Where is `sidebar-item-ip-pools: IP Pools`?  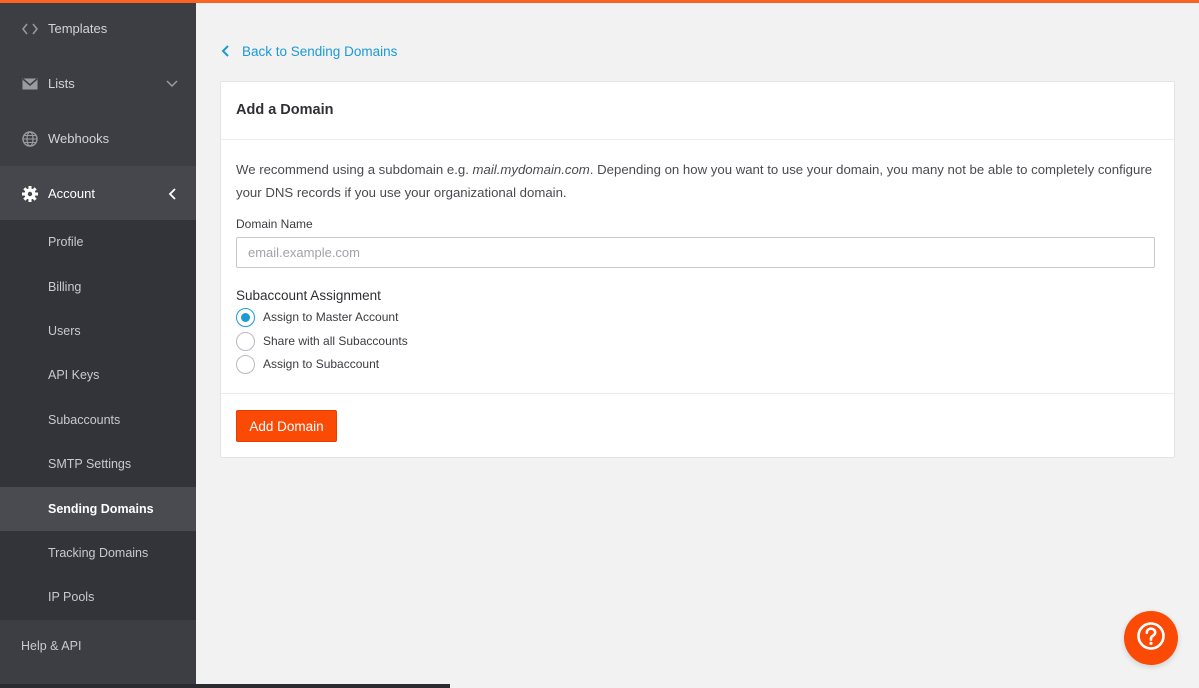
sidebar-item-ip-pools: IP Pools is located at coordinates (98, 597).